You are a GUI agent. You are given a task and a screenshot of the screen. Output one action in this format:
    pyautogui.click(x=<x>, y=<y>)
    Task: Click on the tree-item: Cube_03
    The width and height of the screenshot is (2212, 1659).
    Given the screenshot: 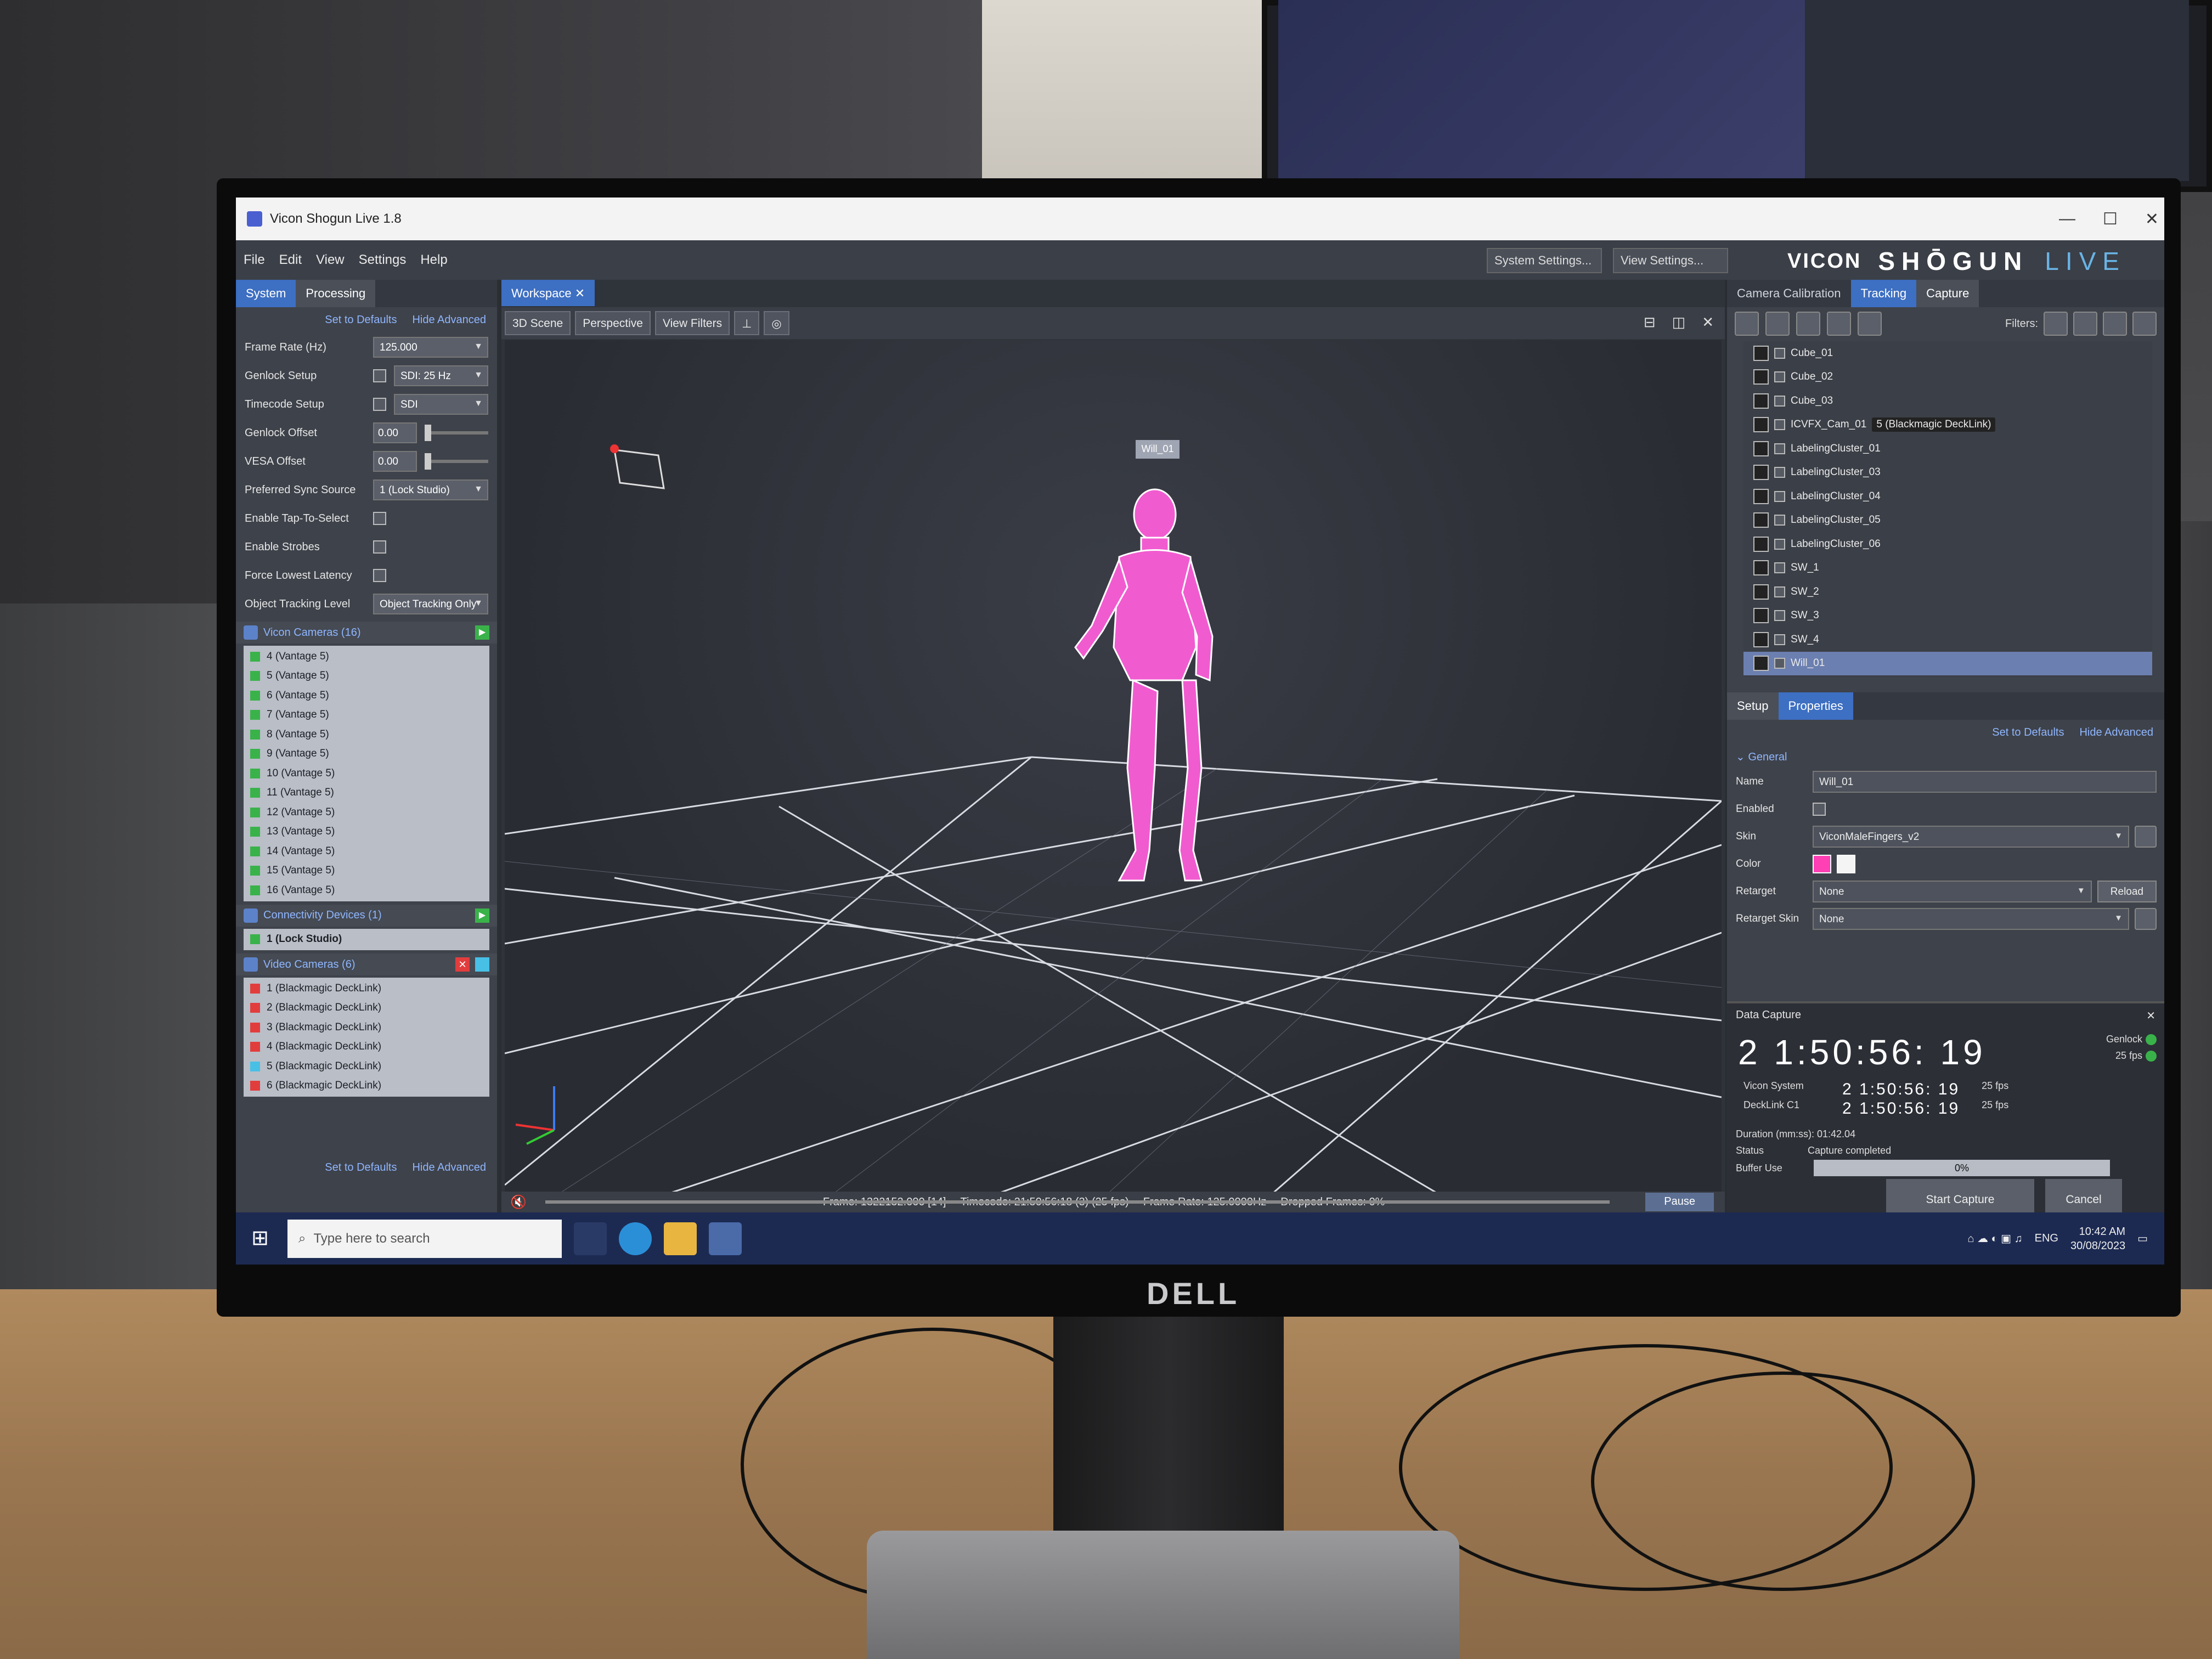 What is the action you would take?
    pyautogui.click(x=1947, y=401)
    